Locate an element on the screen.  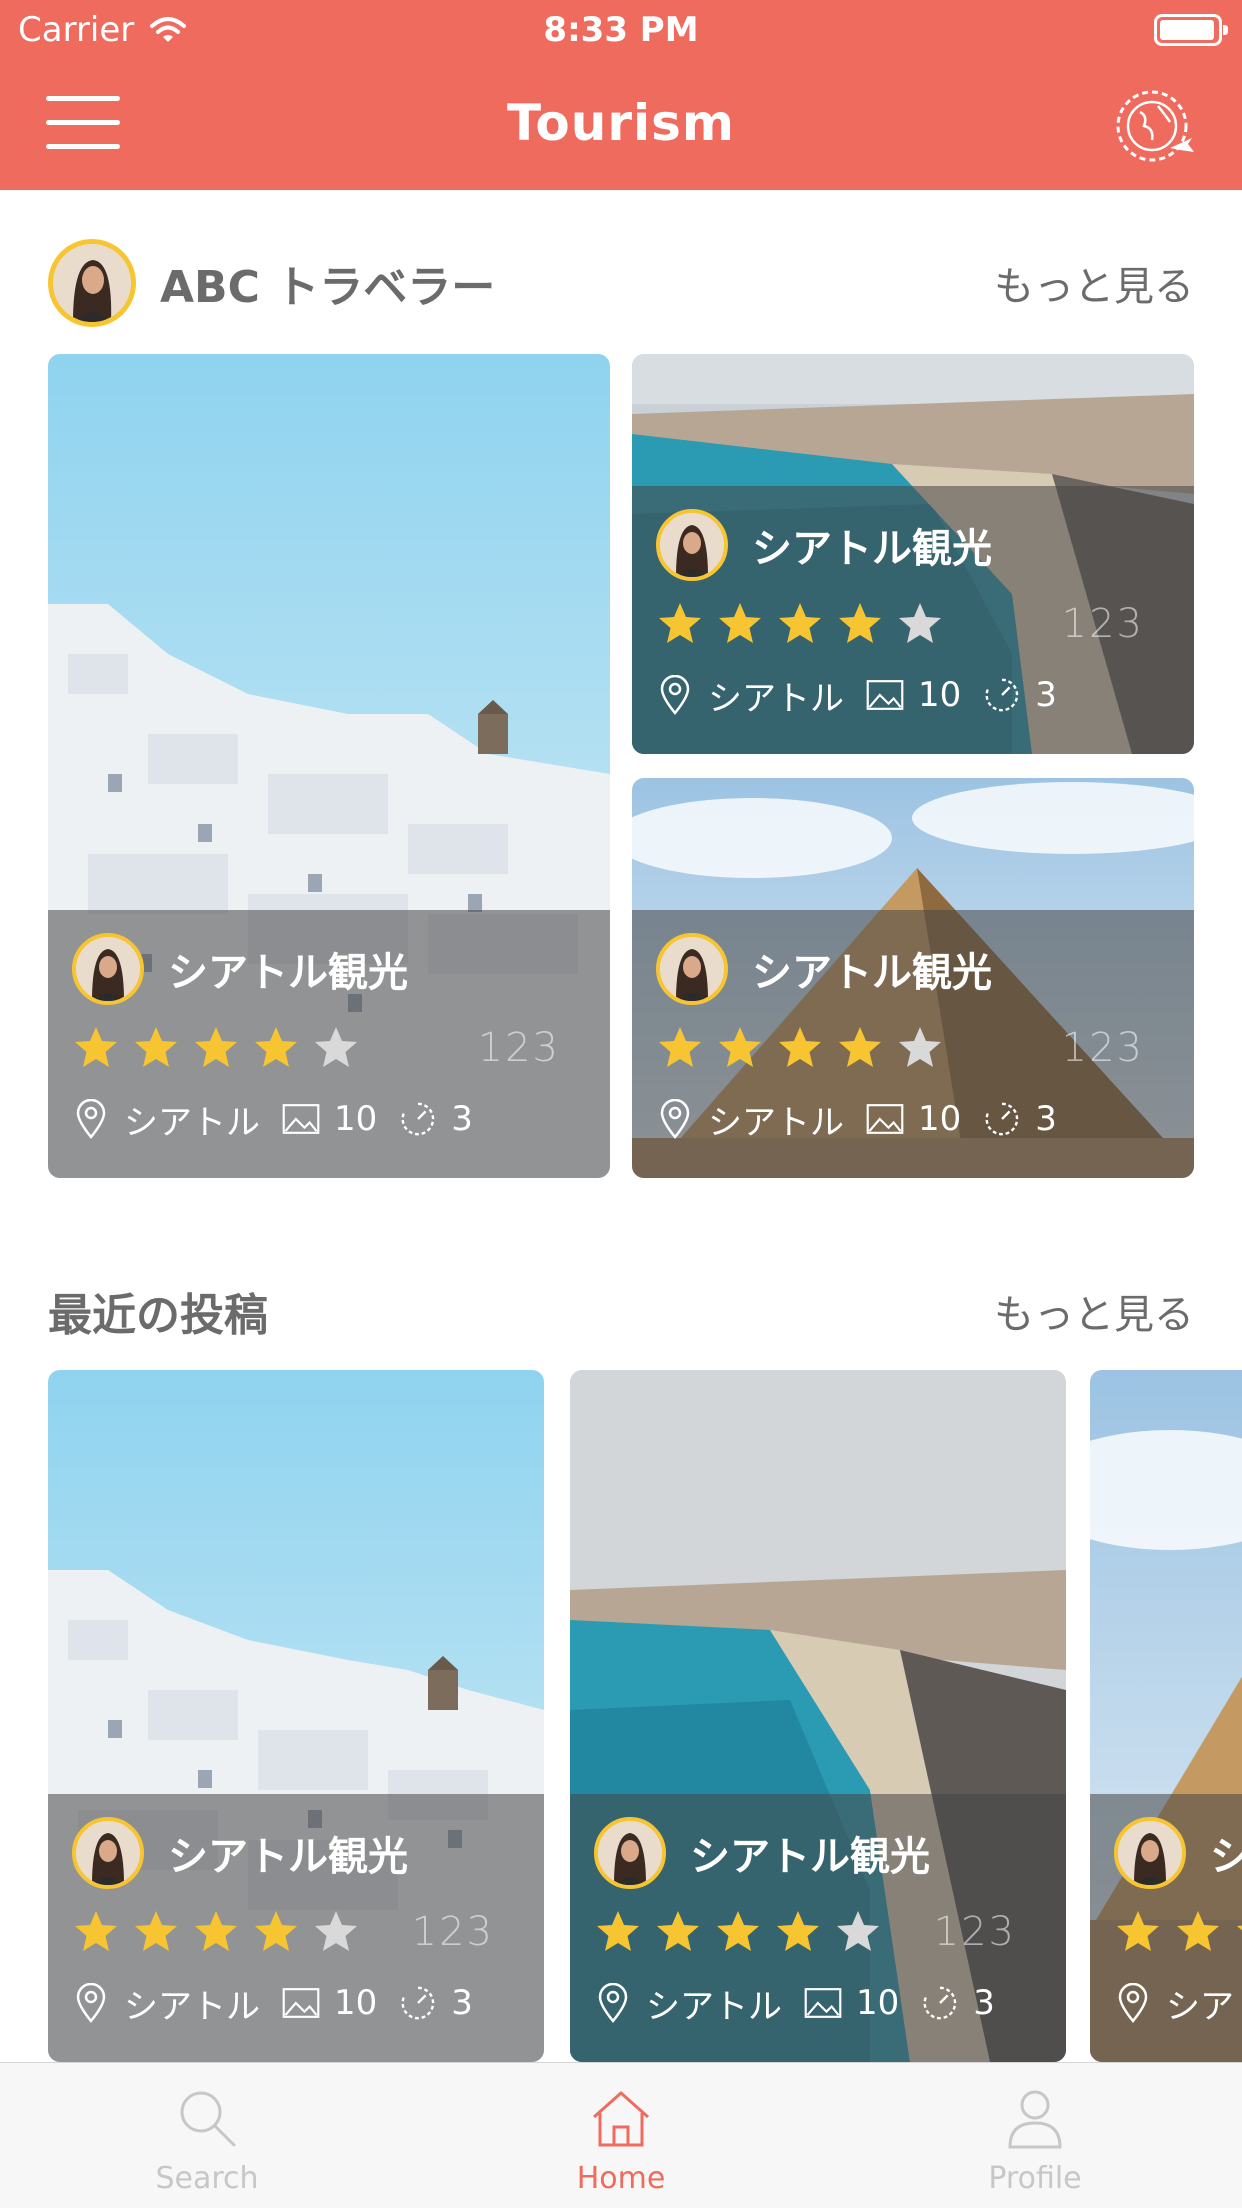
tab-label: Search is located at coordinates (207, 2178).